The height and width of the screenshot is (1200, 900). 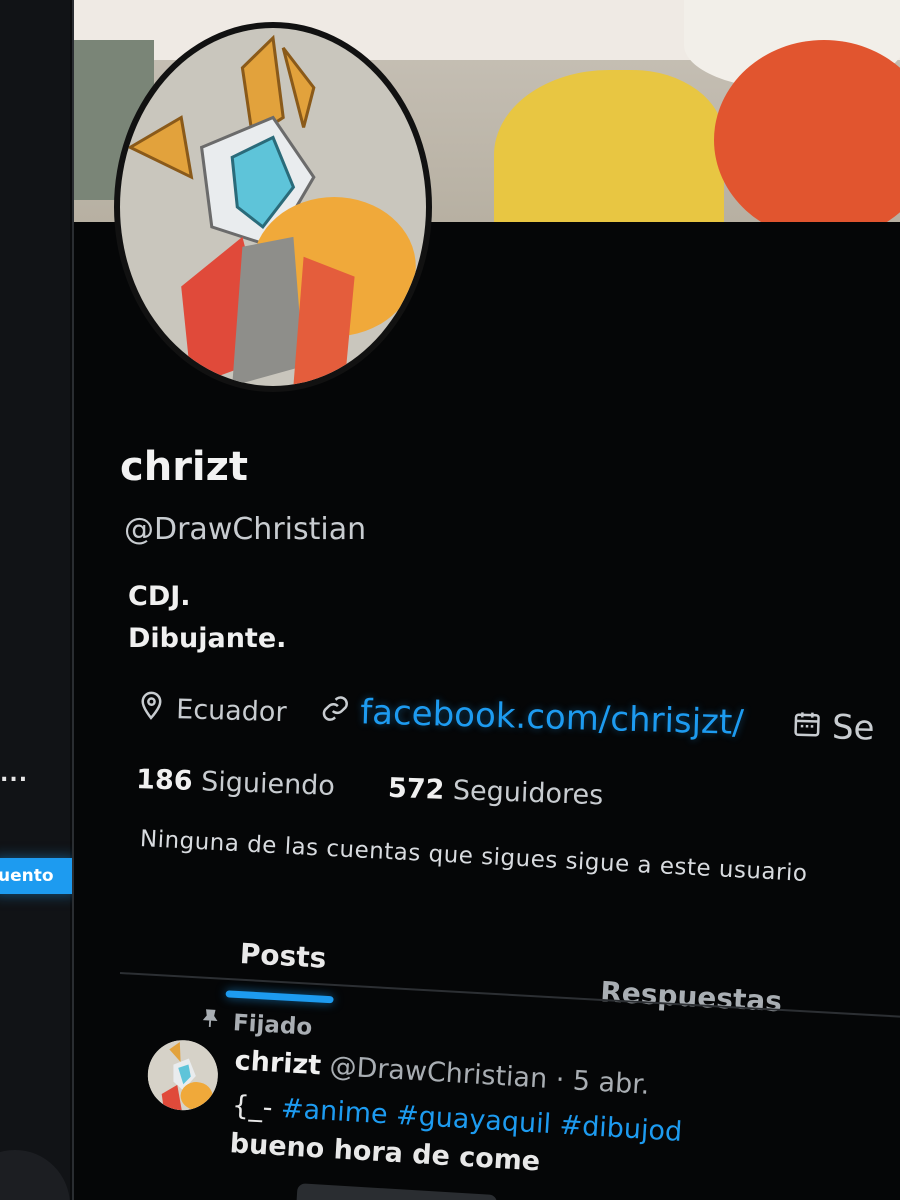 What do you see at coordinates (207, 618) in the screenshot?
I see `bio: CDJ. Dibujante.` at bounding box center [207, 618].